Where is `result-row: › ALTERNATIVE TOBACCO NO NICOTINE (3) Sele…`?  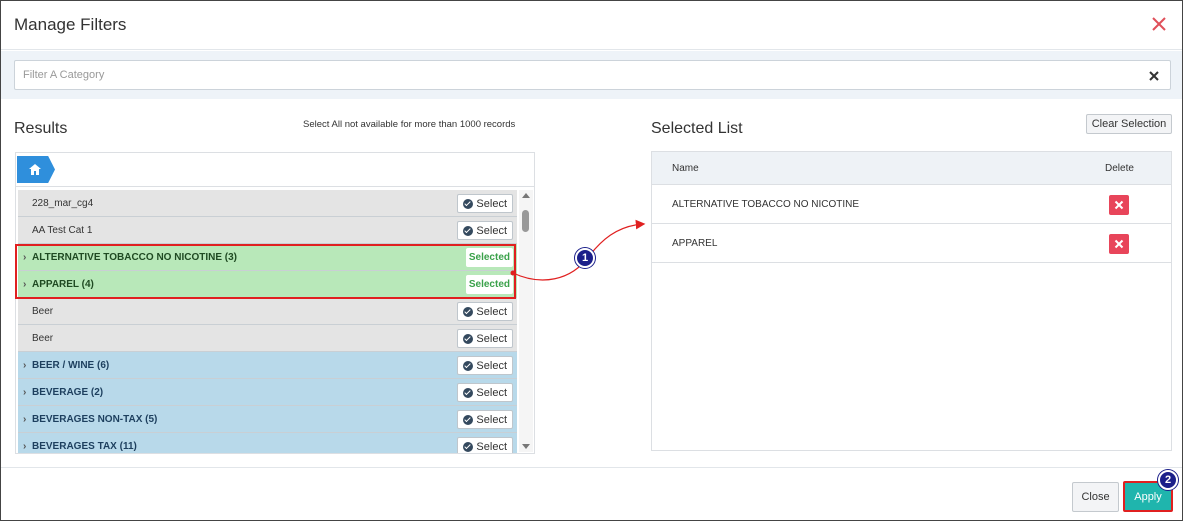 result-row: › ALTERNATIVE TOBACCO NO NICOTINE (3) Sele… is located at coordinates (267, 257).